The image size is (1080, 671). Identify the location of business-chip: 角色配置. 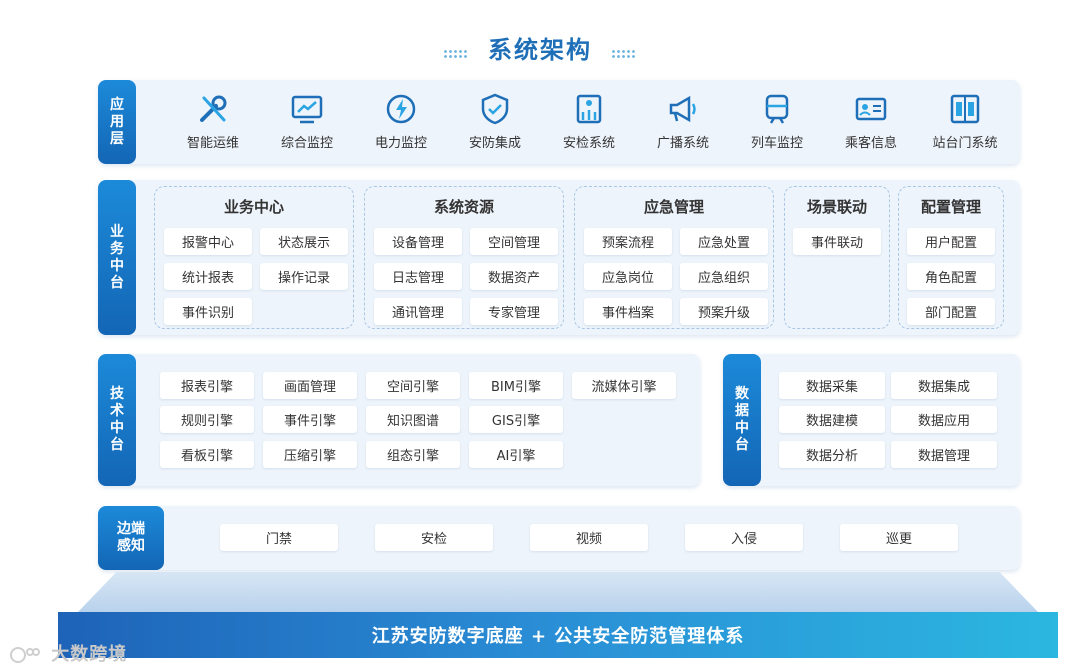
(951, 276).